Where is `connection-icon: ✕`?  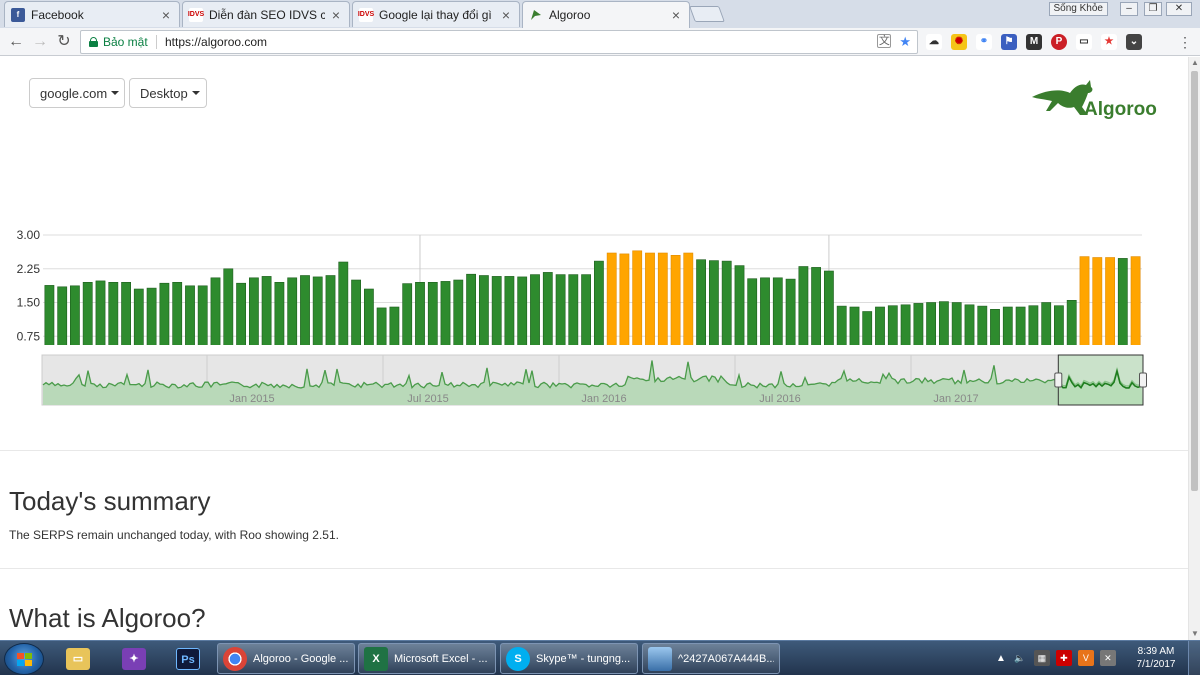 connection-icon: ✕ is located at coordinates (1107, 658).